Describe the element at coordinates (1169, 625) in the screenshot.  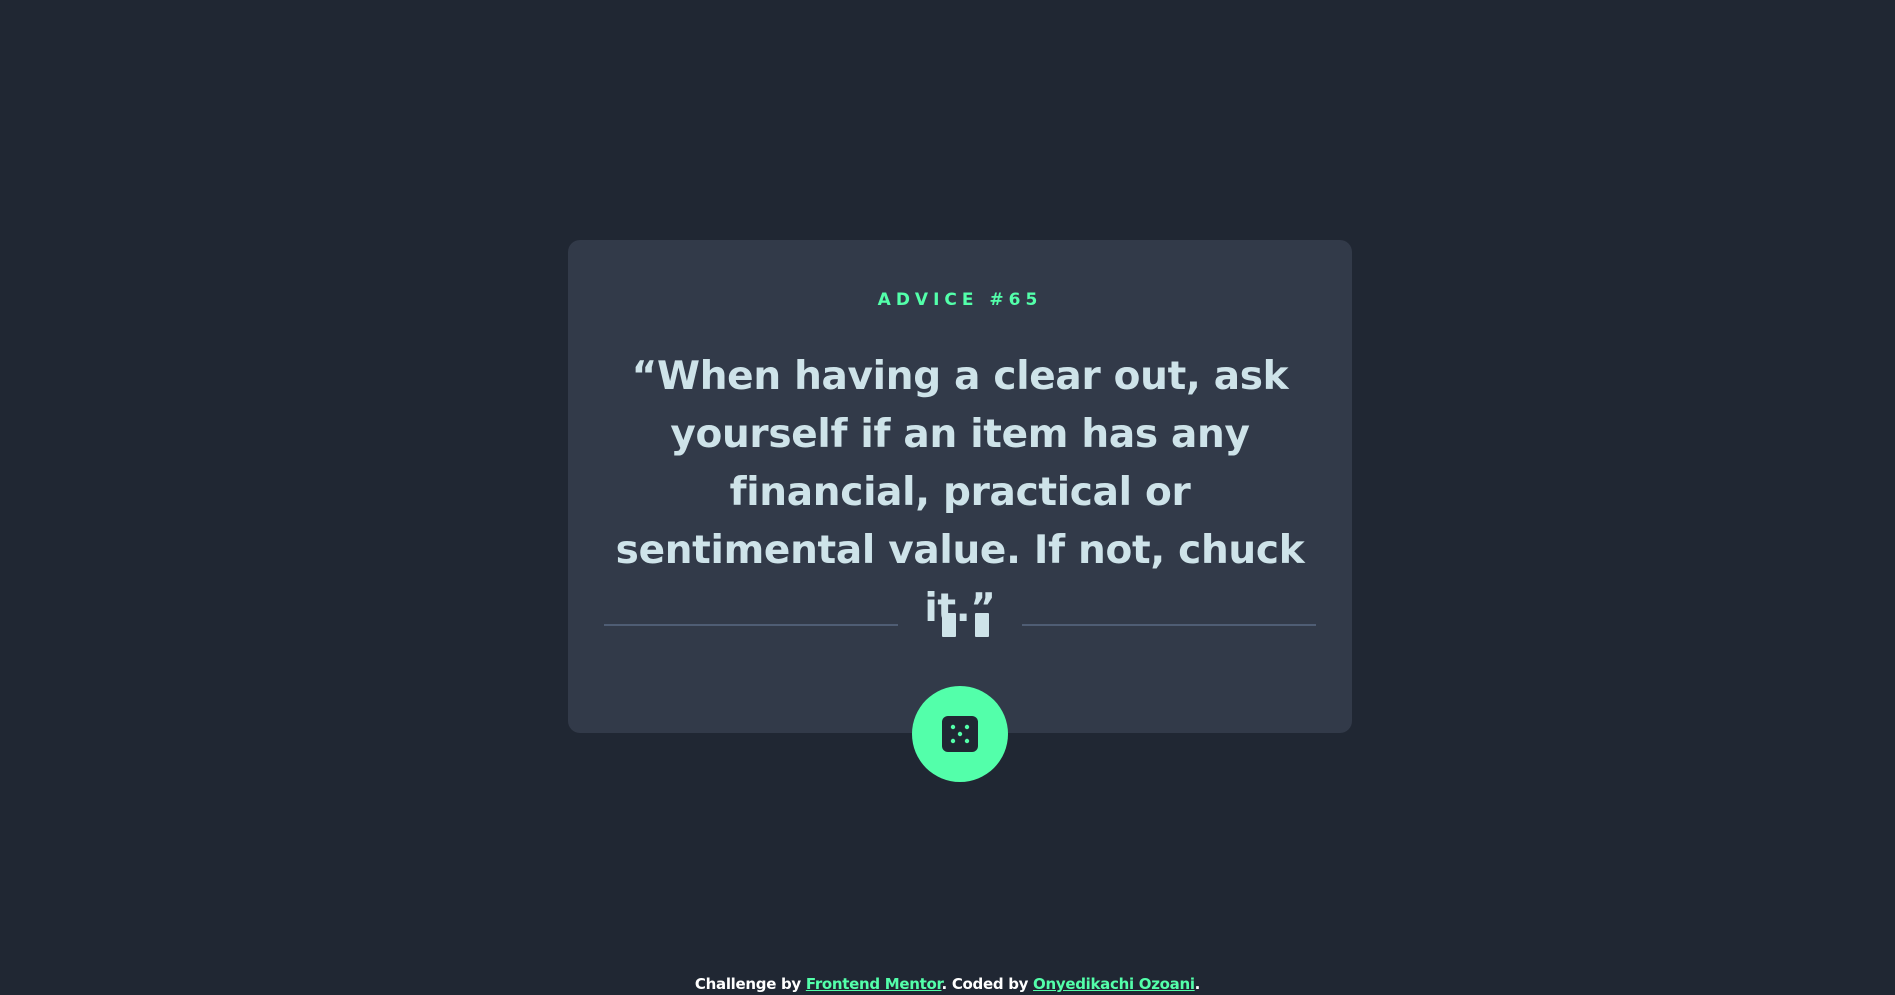
I see `divider-line-right` at that location.